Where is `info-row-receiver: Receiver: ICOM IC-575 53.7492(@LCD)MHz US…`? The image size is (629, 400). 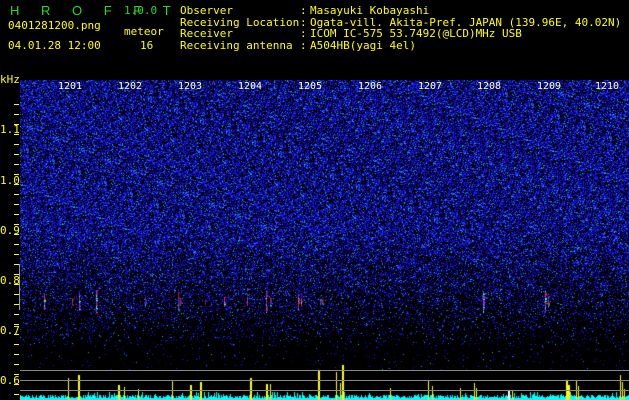
info-row-receiver: Receiver: ICOM IC-575 53.7492(@LCD)MHz US… is located at coordinates (400, 34).